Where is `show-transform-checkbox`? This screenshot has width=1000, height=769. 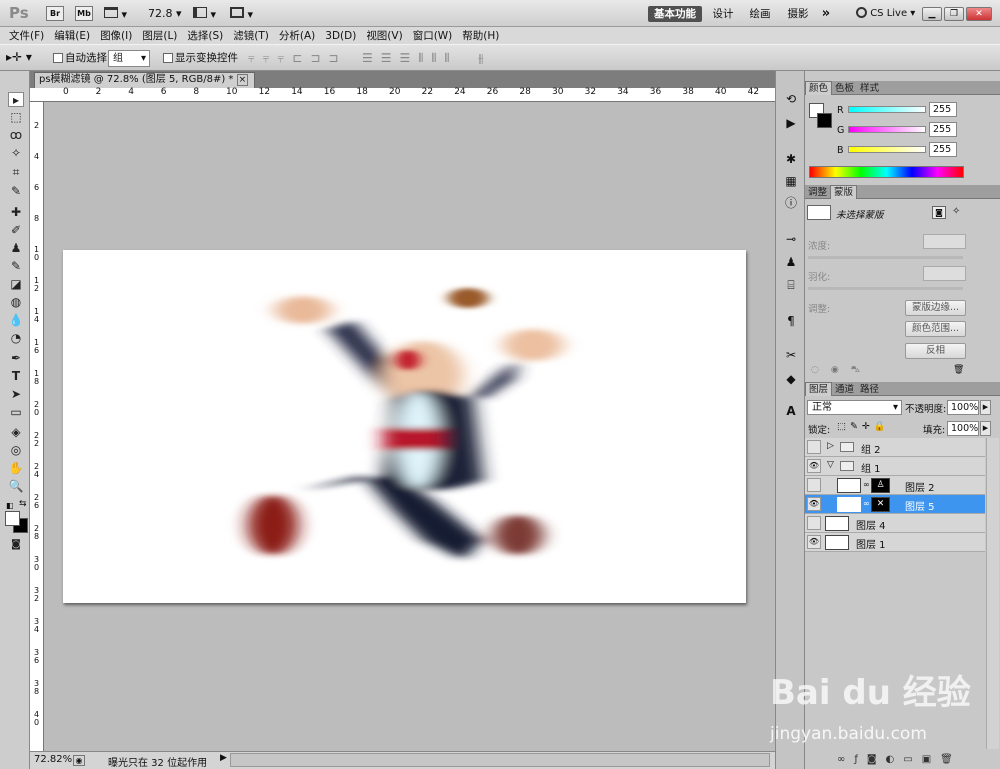
show-transform-checkbox is located at coordinates (168, 58).